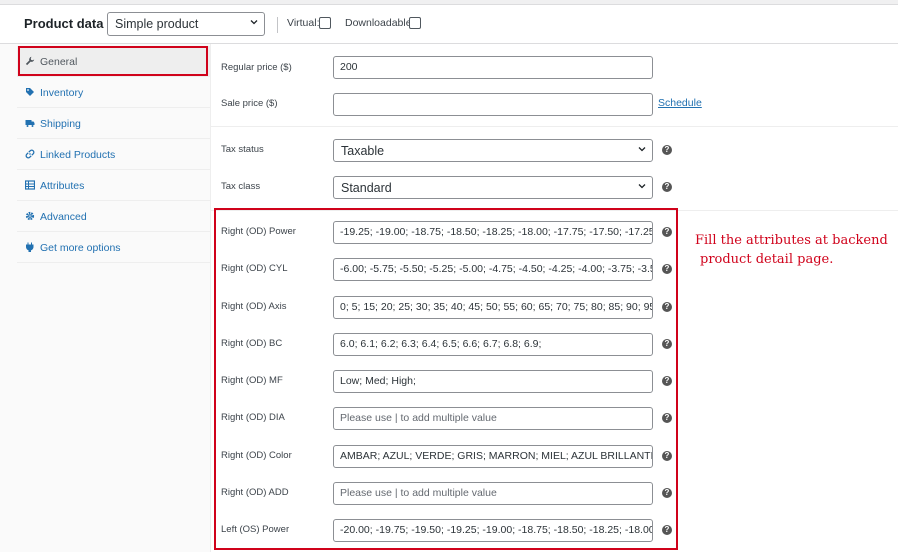 This screenshot has height=552, width=898. I want to click on tab-shipping: Shipping, so click(113, 123).